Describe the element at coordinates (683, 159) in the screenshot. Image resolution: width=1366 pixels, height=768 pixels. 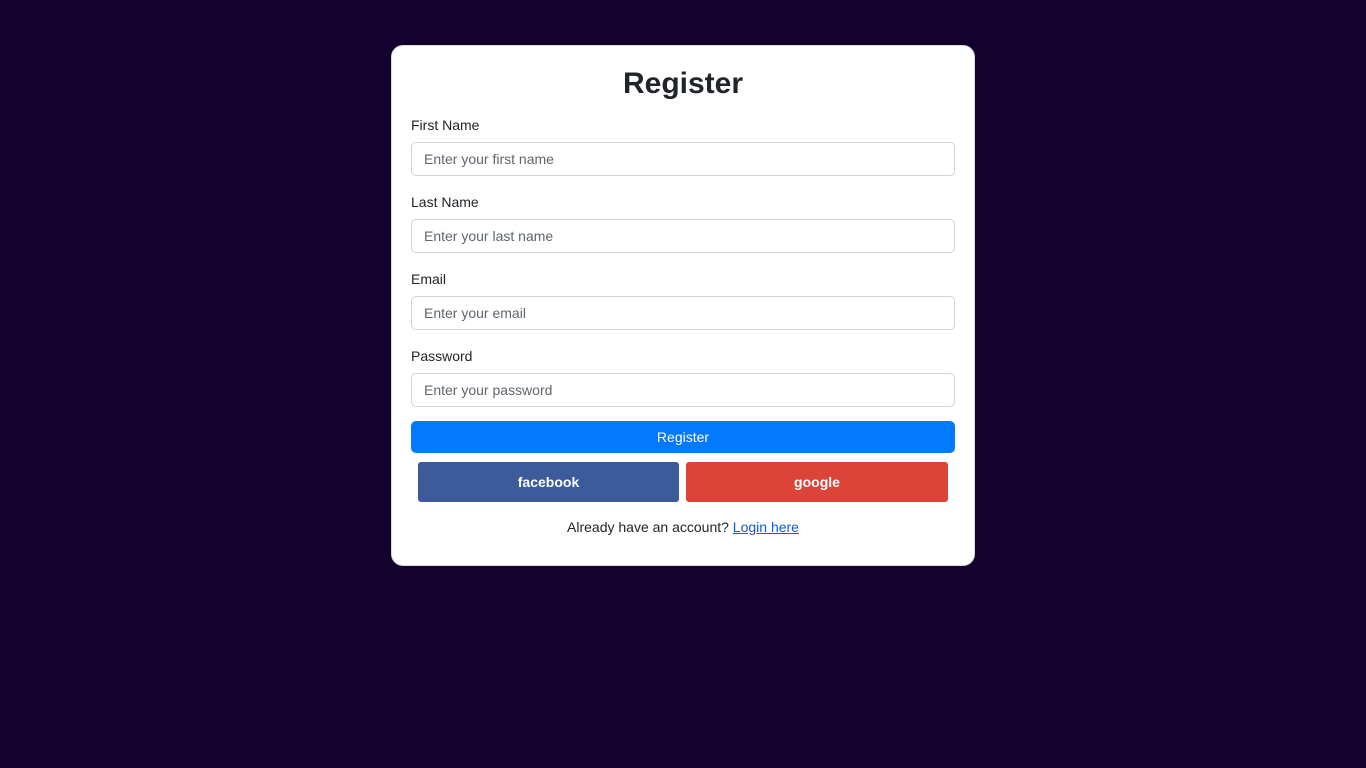
I see `first-name-input` at that location.